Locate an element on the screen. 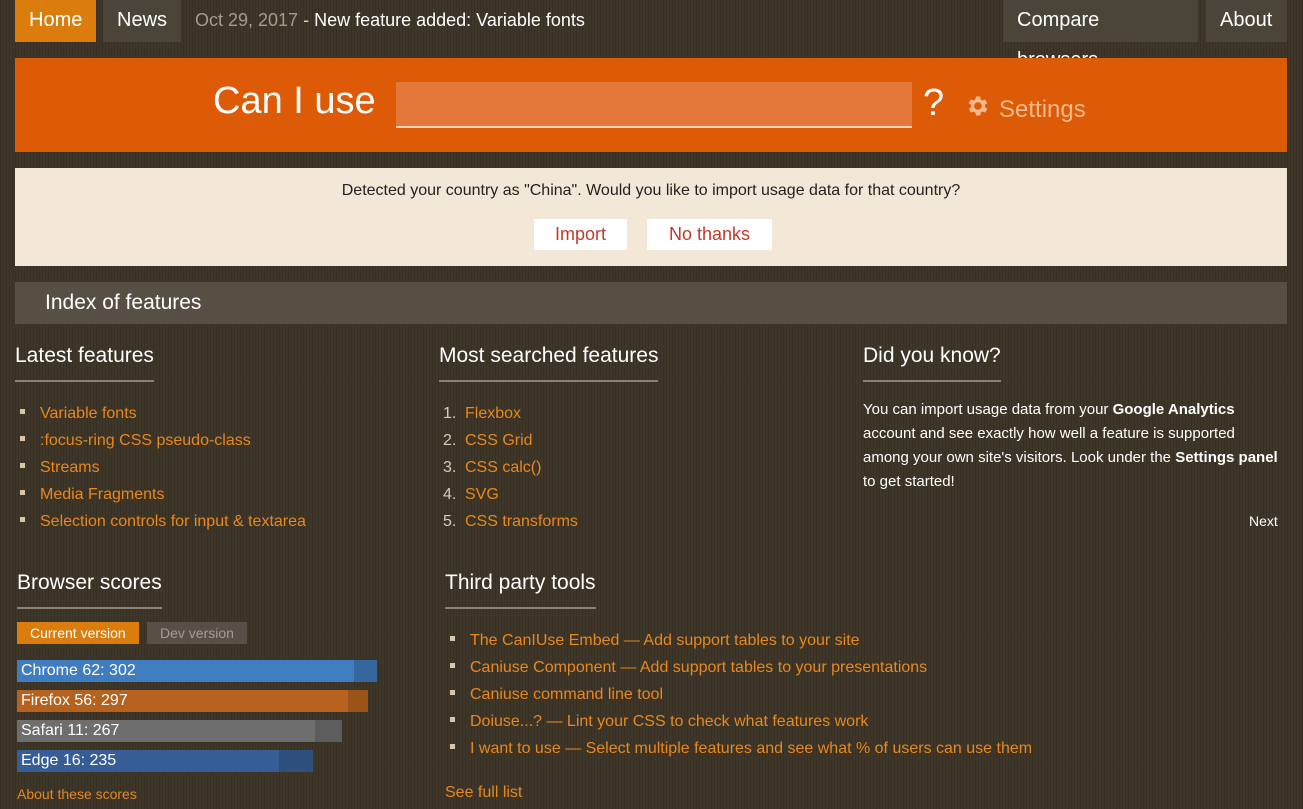  search-input is located at coordinates (654, 105).